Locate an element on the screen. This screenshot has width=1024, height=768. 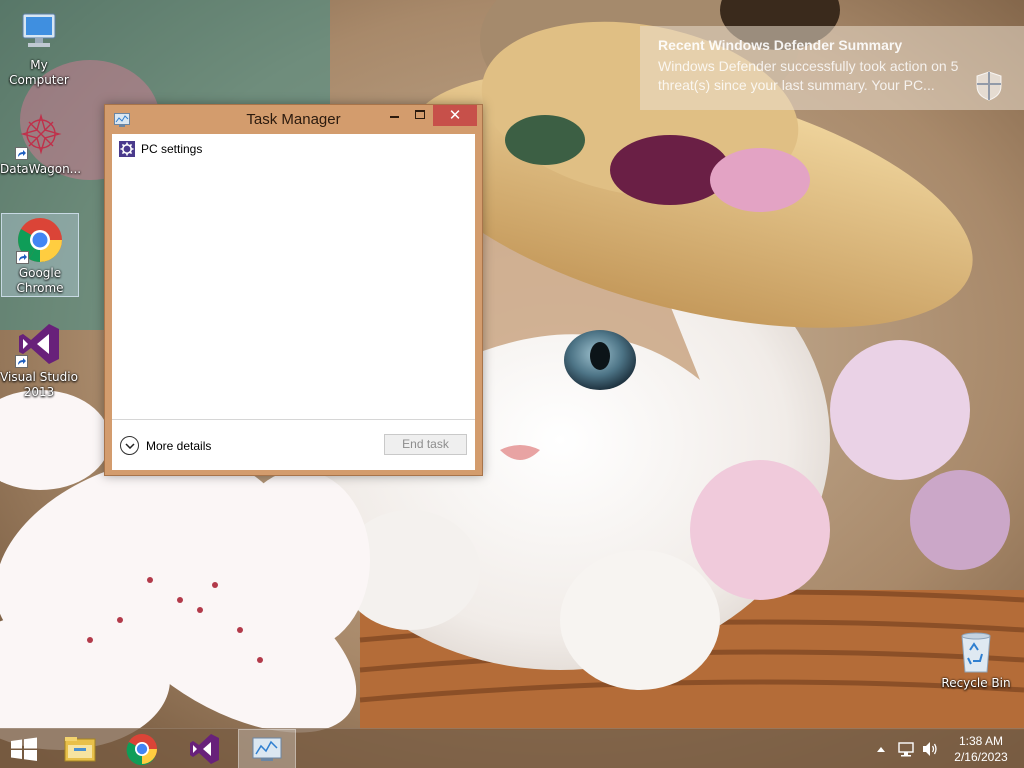
desktop-icon-my-computer: My Computer is located at coordinates (39, 48).